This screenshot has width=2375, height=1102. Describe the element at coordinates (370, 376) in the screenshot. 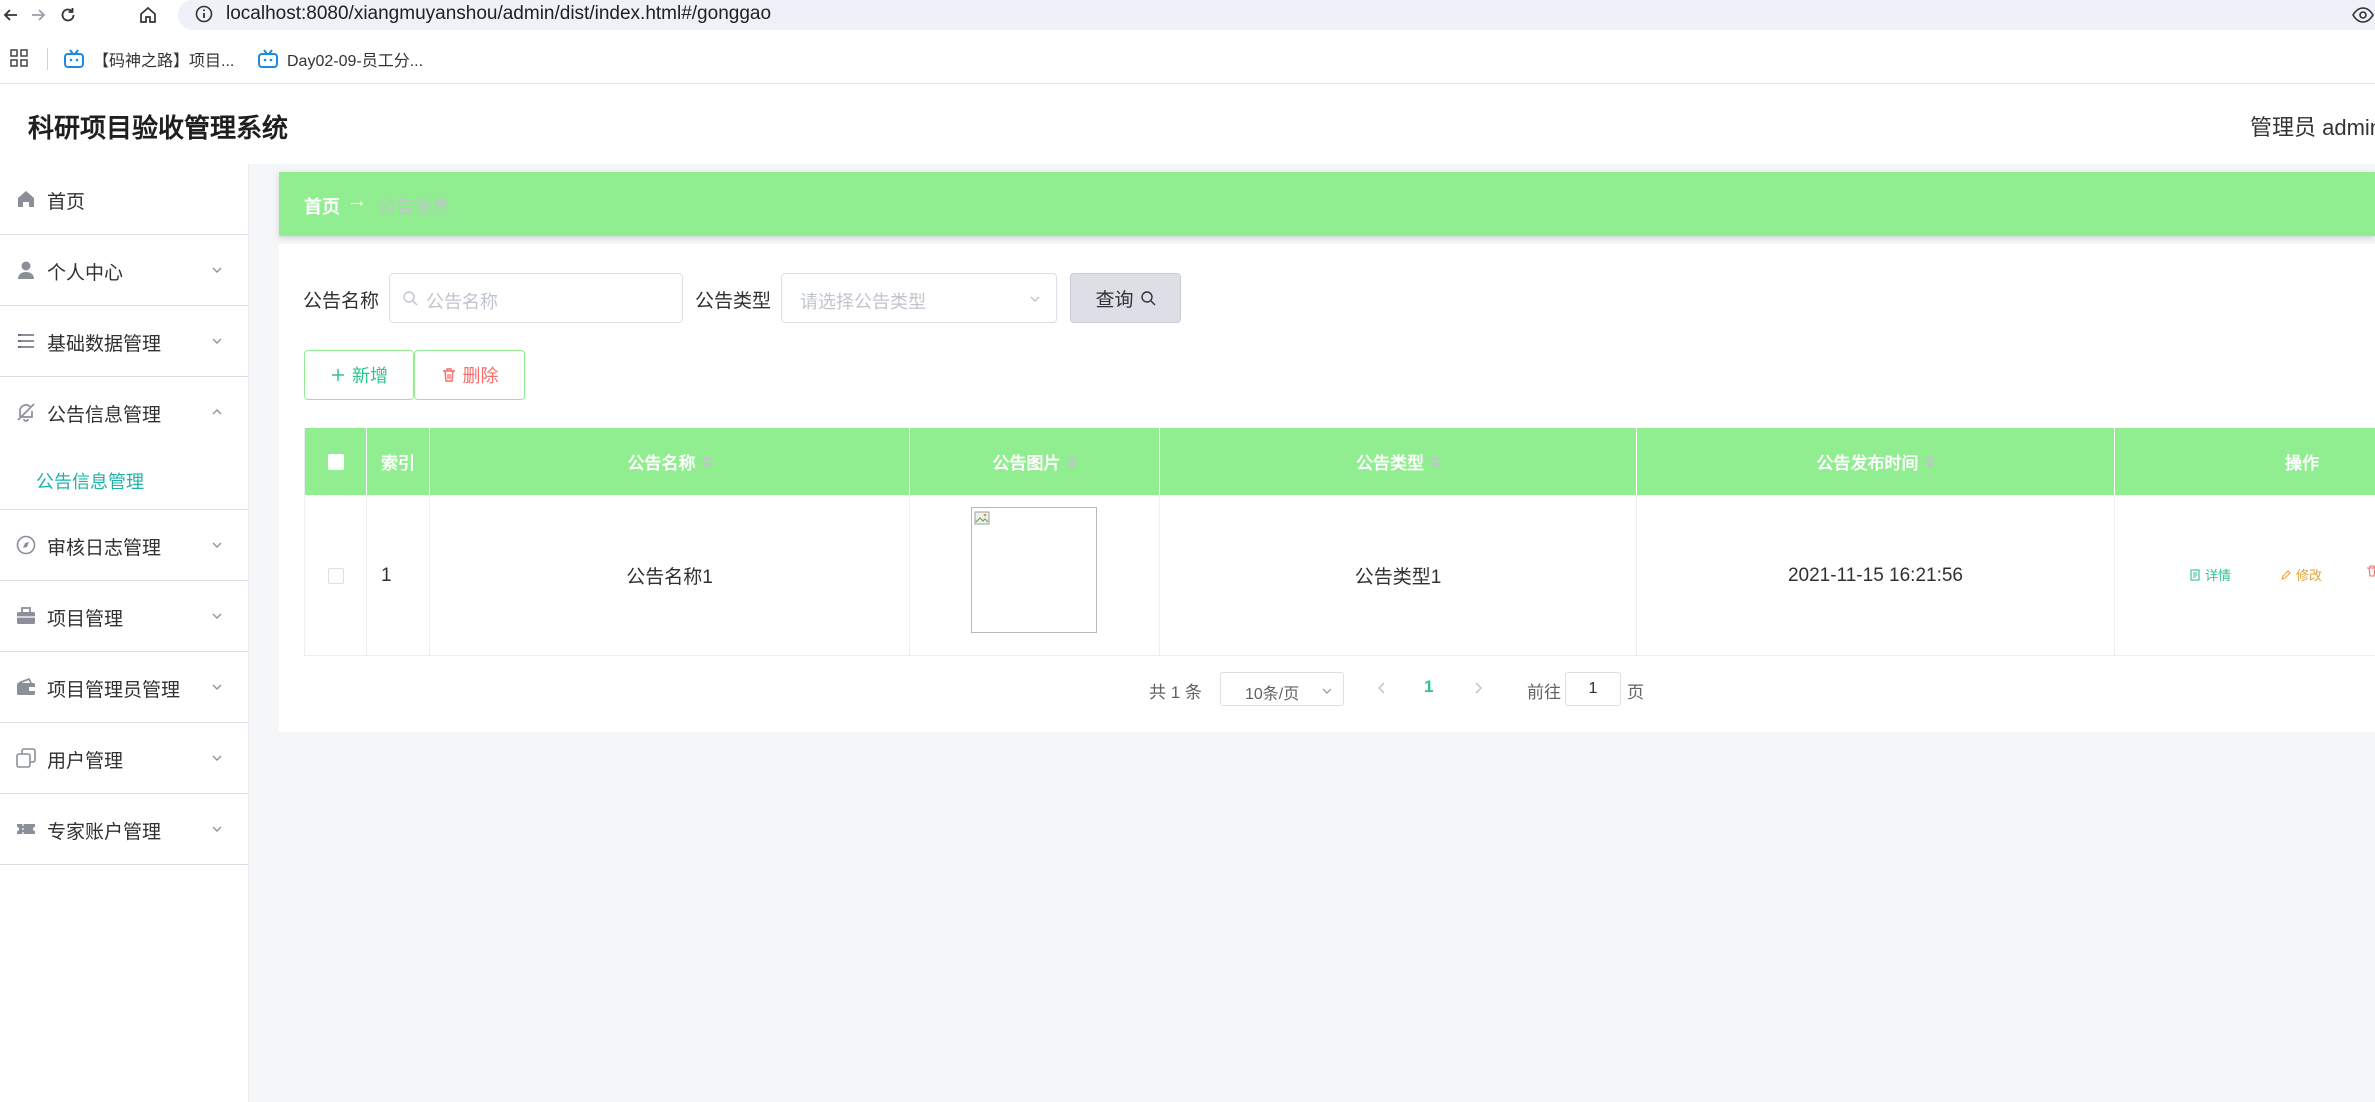

I see `add-button-label: 新增` at that location.